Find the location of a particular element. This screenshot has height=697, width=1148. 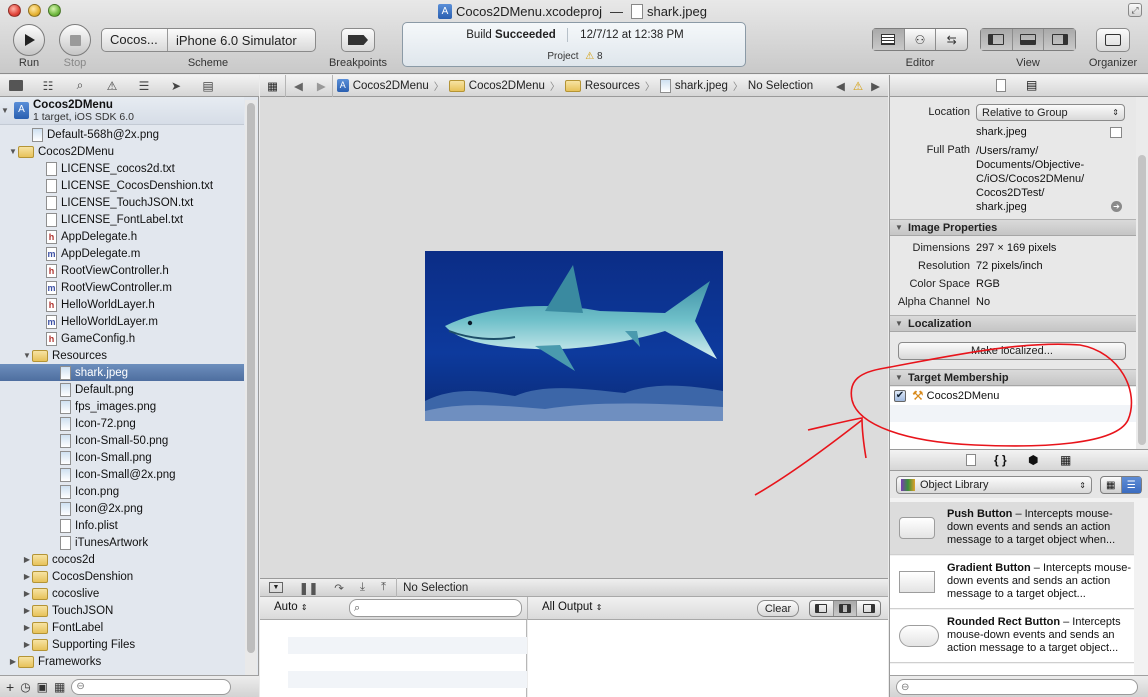

file-row: LICENSE_TouchJSON.txt is located at coordinates (122, 202).